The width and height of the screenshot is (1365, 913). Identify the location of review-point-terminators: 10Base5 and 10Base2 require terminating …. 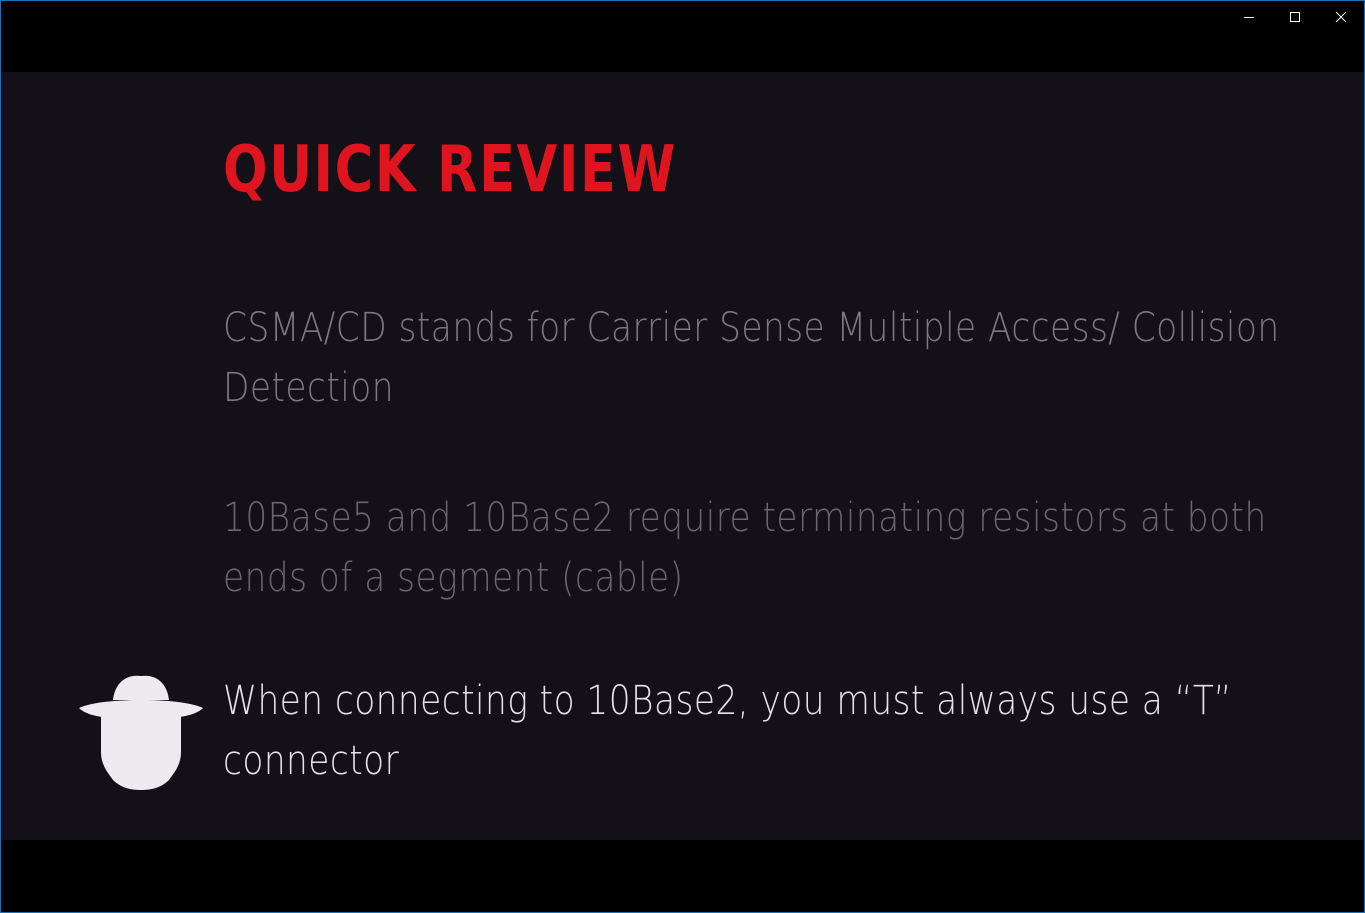
(763, 548).